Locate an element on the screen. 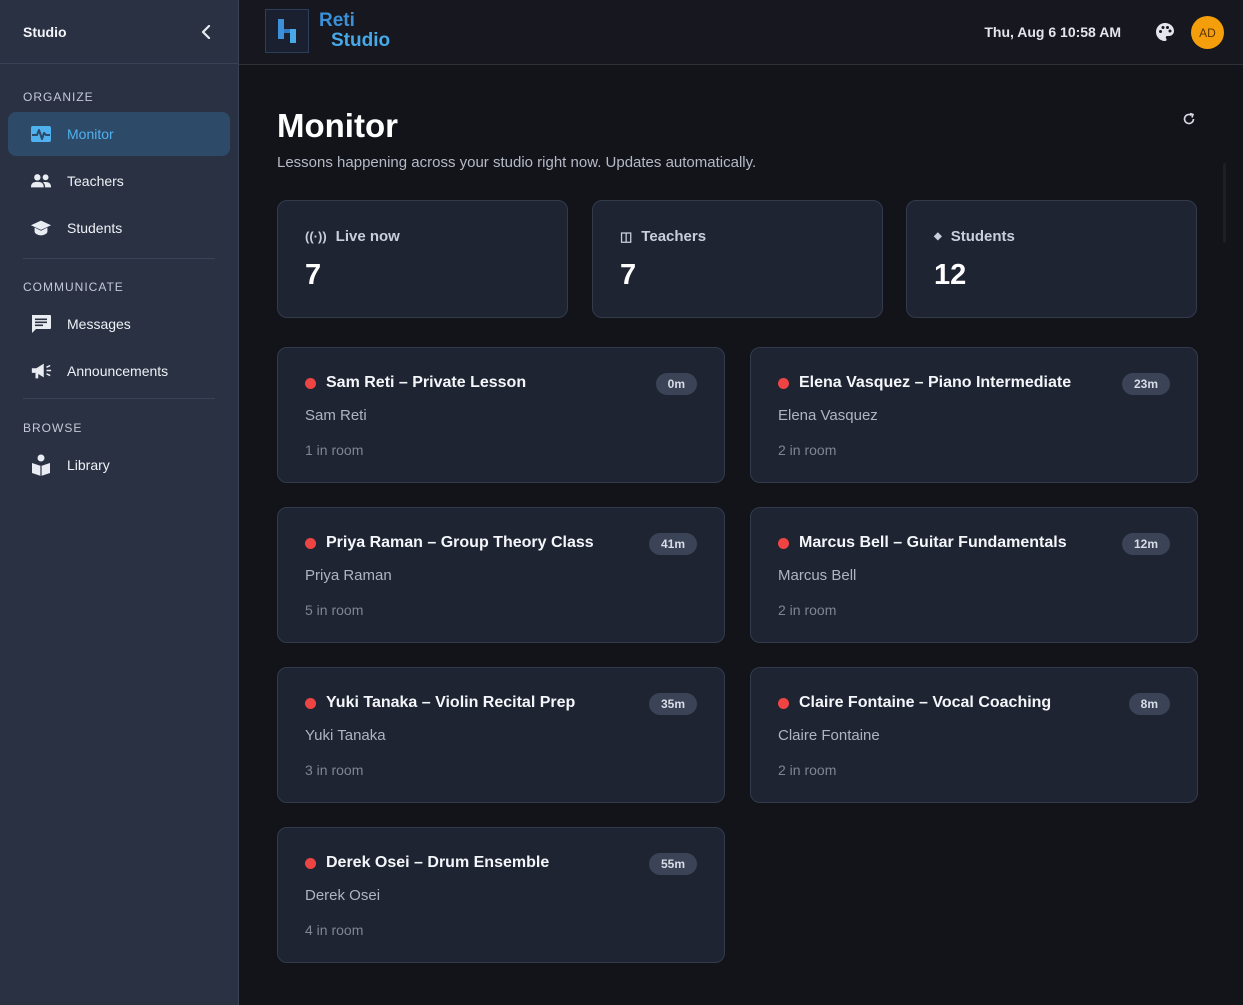 The width and height of the screenshot is (1243, 1005). people-icon is located at coordinates (41, 181).